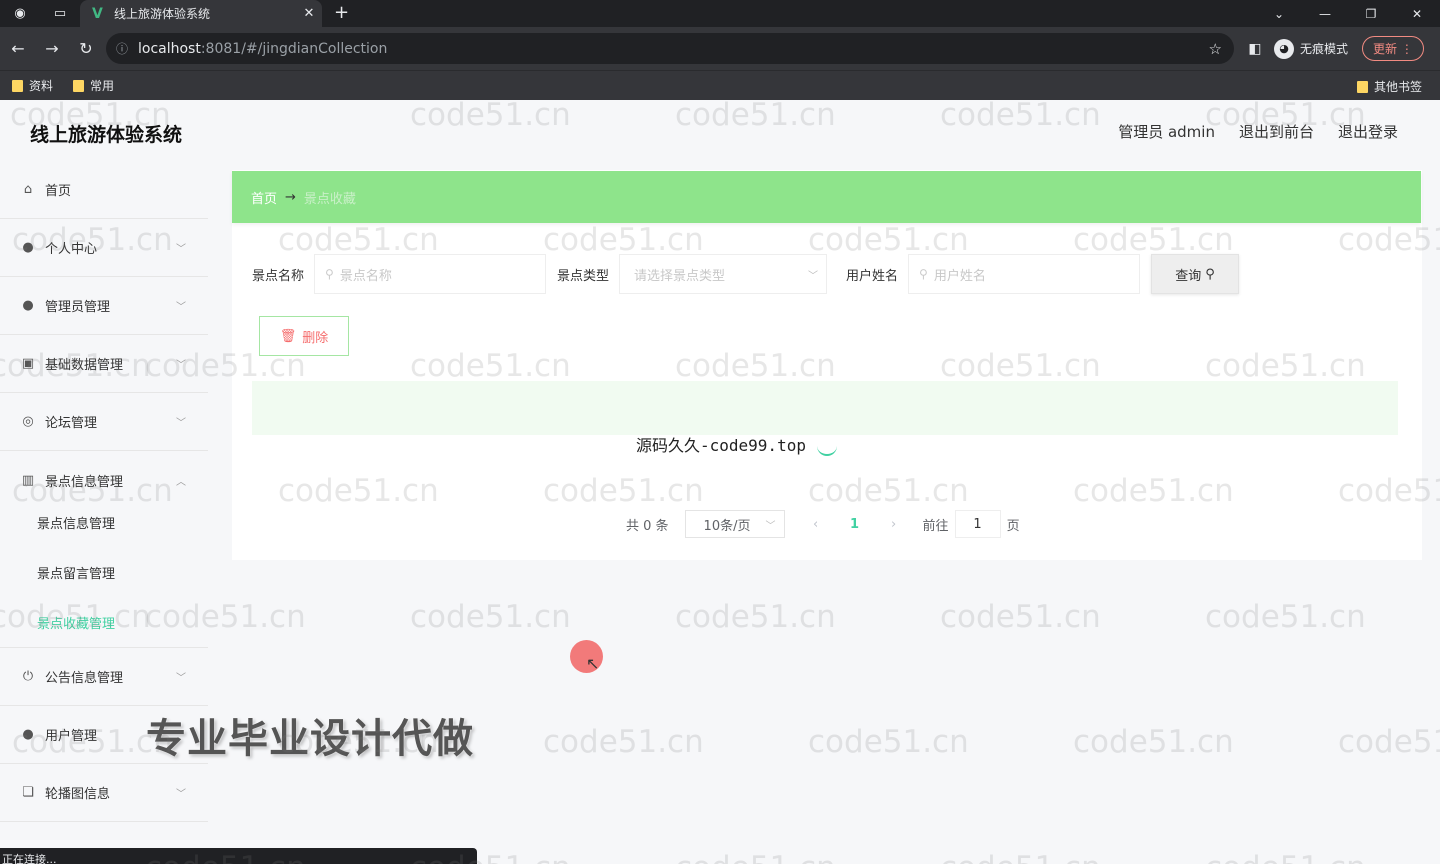 The width and height of the screenshot is (1440, 864). What do you see at coordinates (365, 276) in the screenshot?
I see `scenic-name-placeholder: 景点名称` at bounding box center [365, 276].